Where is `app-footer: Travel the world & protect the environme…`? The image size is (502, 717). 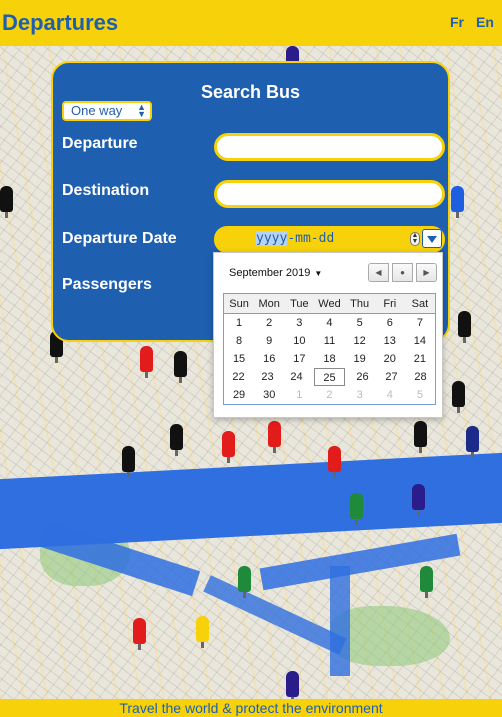
app-footer: Travel the world & protect the environme… is located at coordinates (251, 708).